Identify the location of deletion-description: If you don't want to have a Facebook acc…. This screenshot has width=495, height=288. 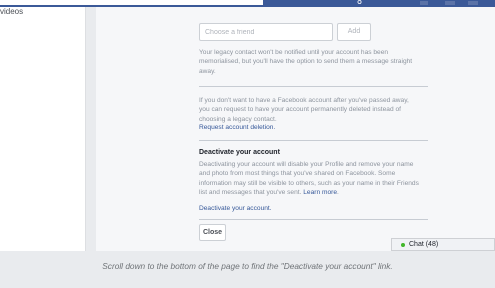
(313, 110).